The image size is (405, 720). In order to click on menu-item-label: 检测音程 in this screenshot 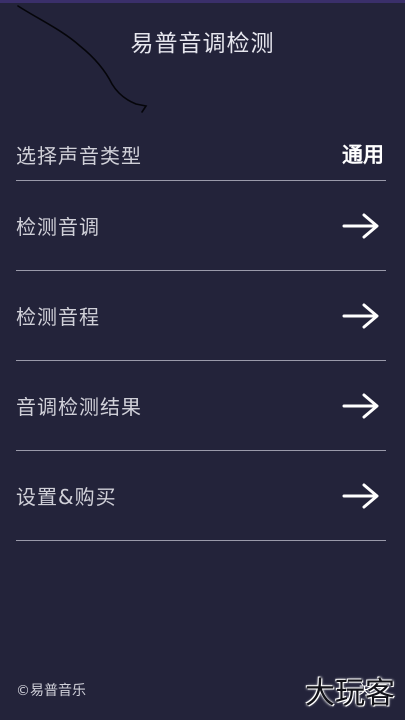, I will do `click(58, 317)`.